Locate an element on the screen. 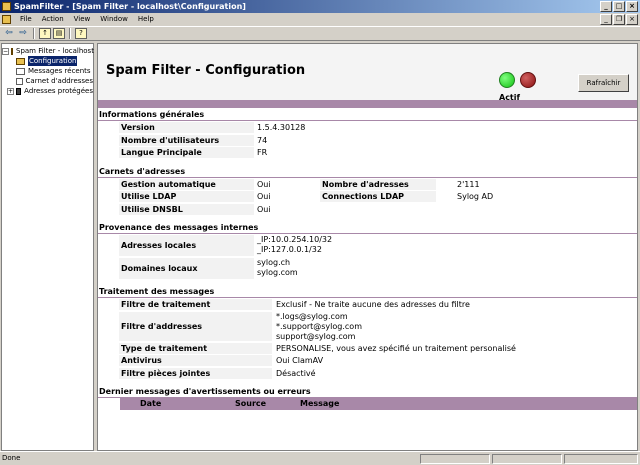 This screenshot has height=465, width=640. help-icon: ? is located at coordinates (81, 33).